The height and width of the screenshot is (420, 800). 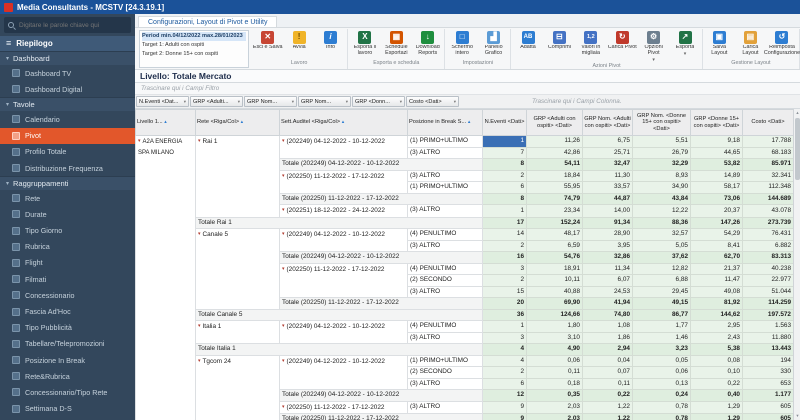 I want to click on pivot-value-cell: 53,82, so click(x=716, y=164).